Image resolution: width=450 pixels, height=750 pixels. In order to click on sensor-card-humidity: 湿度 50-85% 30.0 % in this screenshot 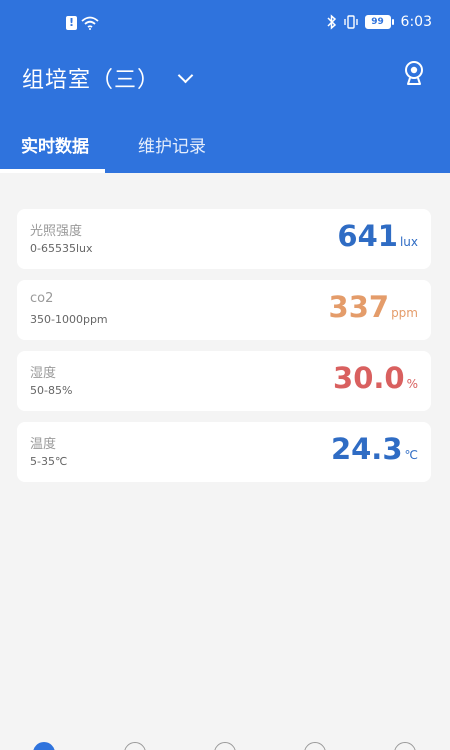, I will do `click(224, 381)`.